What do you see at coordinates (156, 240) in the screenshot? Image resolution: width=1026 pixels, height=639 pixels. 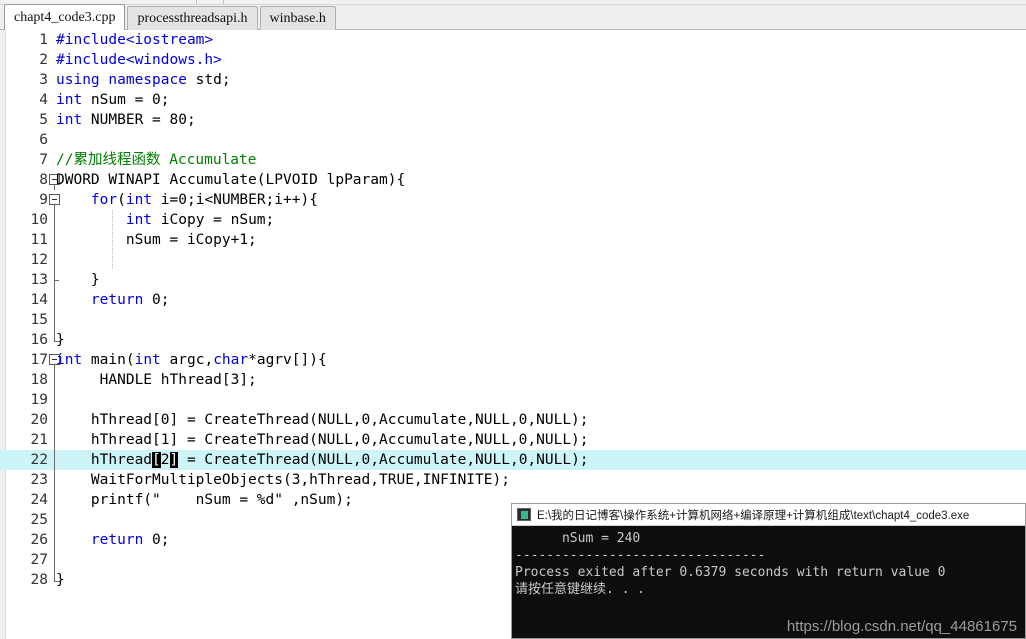 I see `code-line-text: nSum = iCopy+1;` at bounding box center [156, 240].